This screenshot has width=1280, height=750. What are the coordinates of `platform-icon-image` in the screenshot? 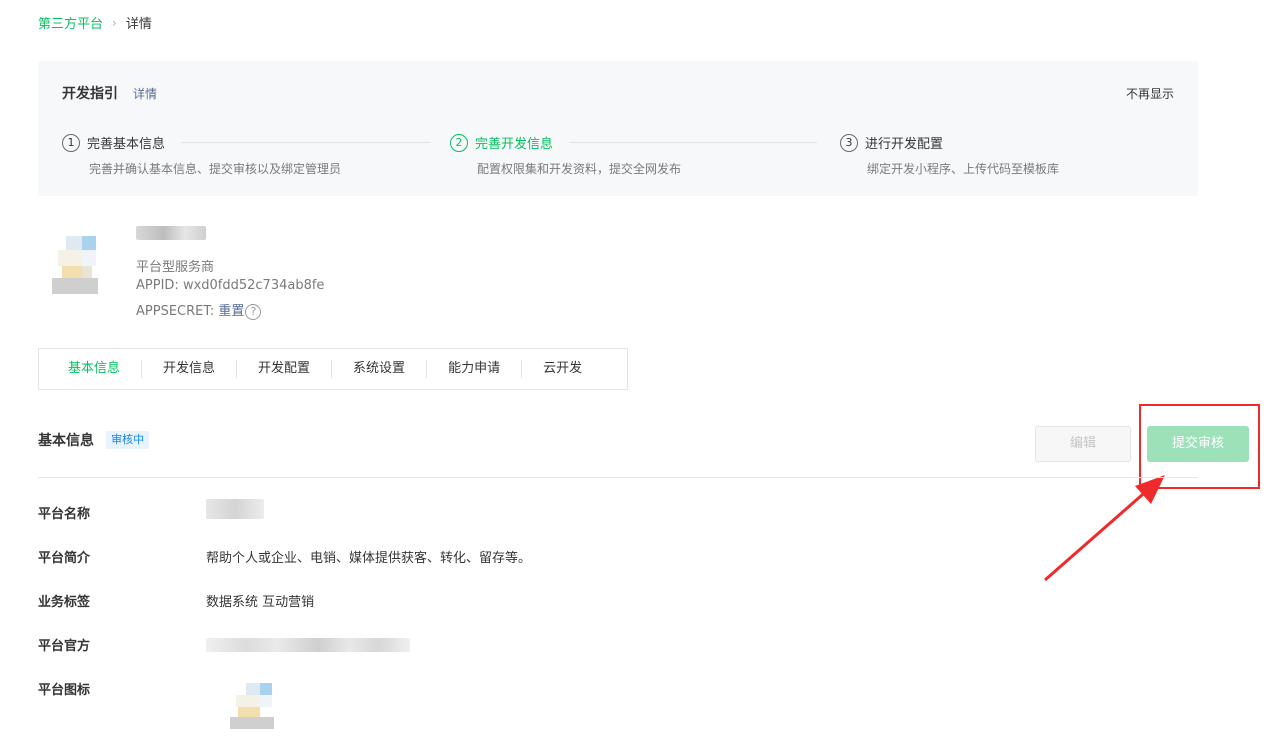 It's located at (252, 706).